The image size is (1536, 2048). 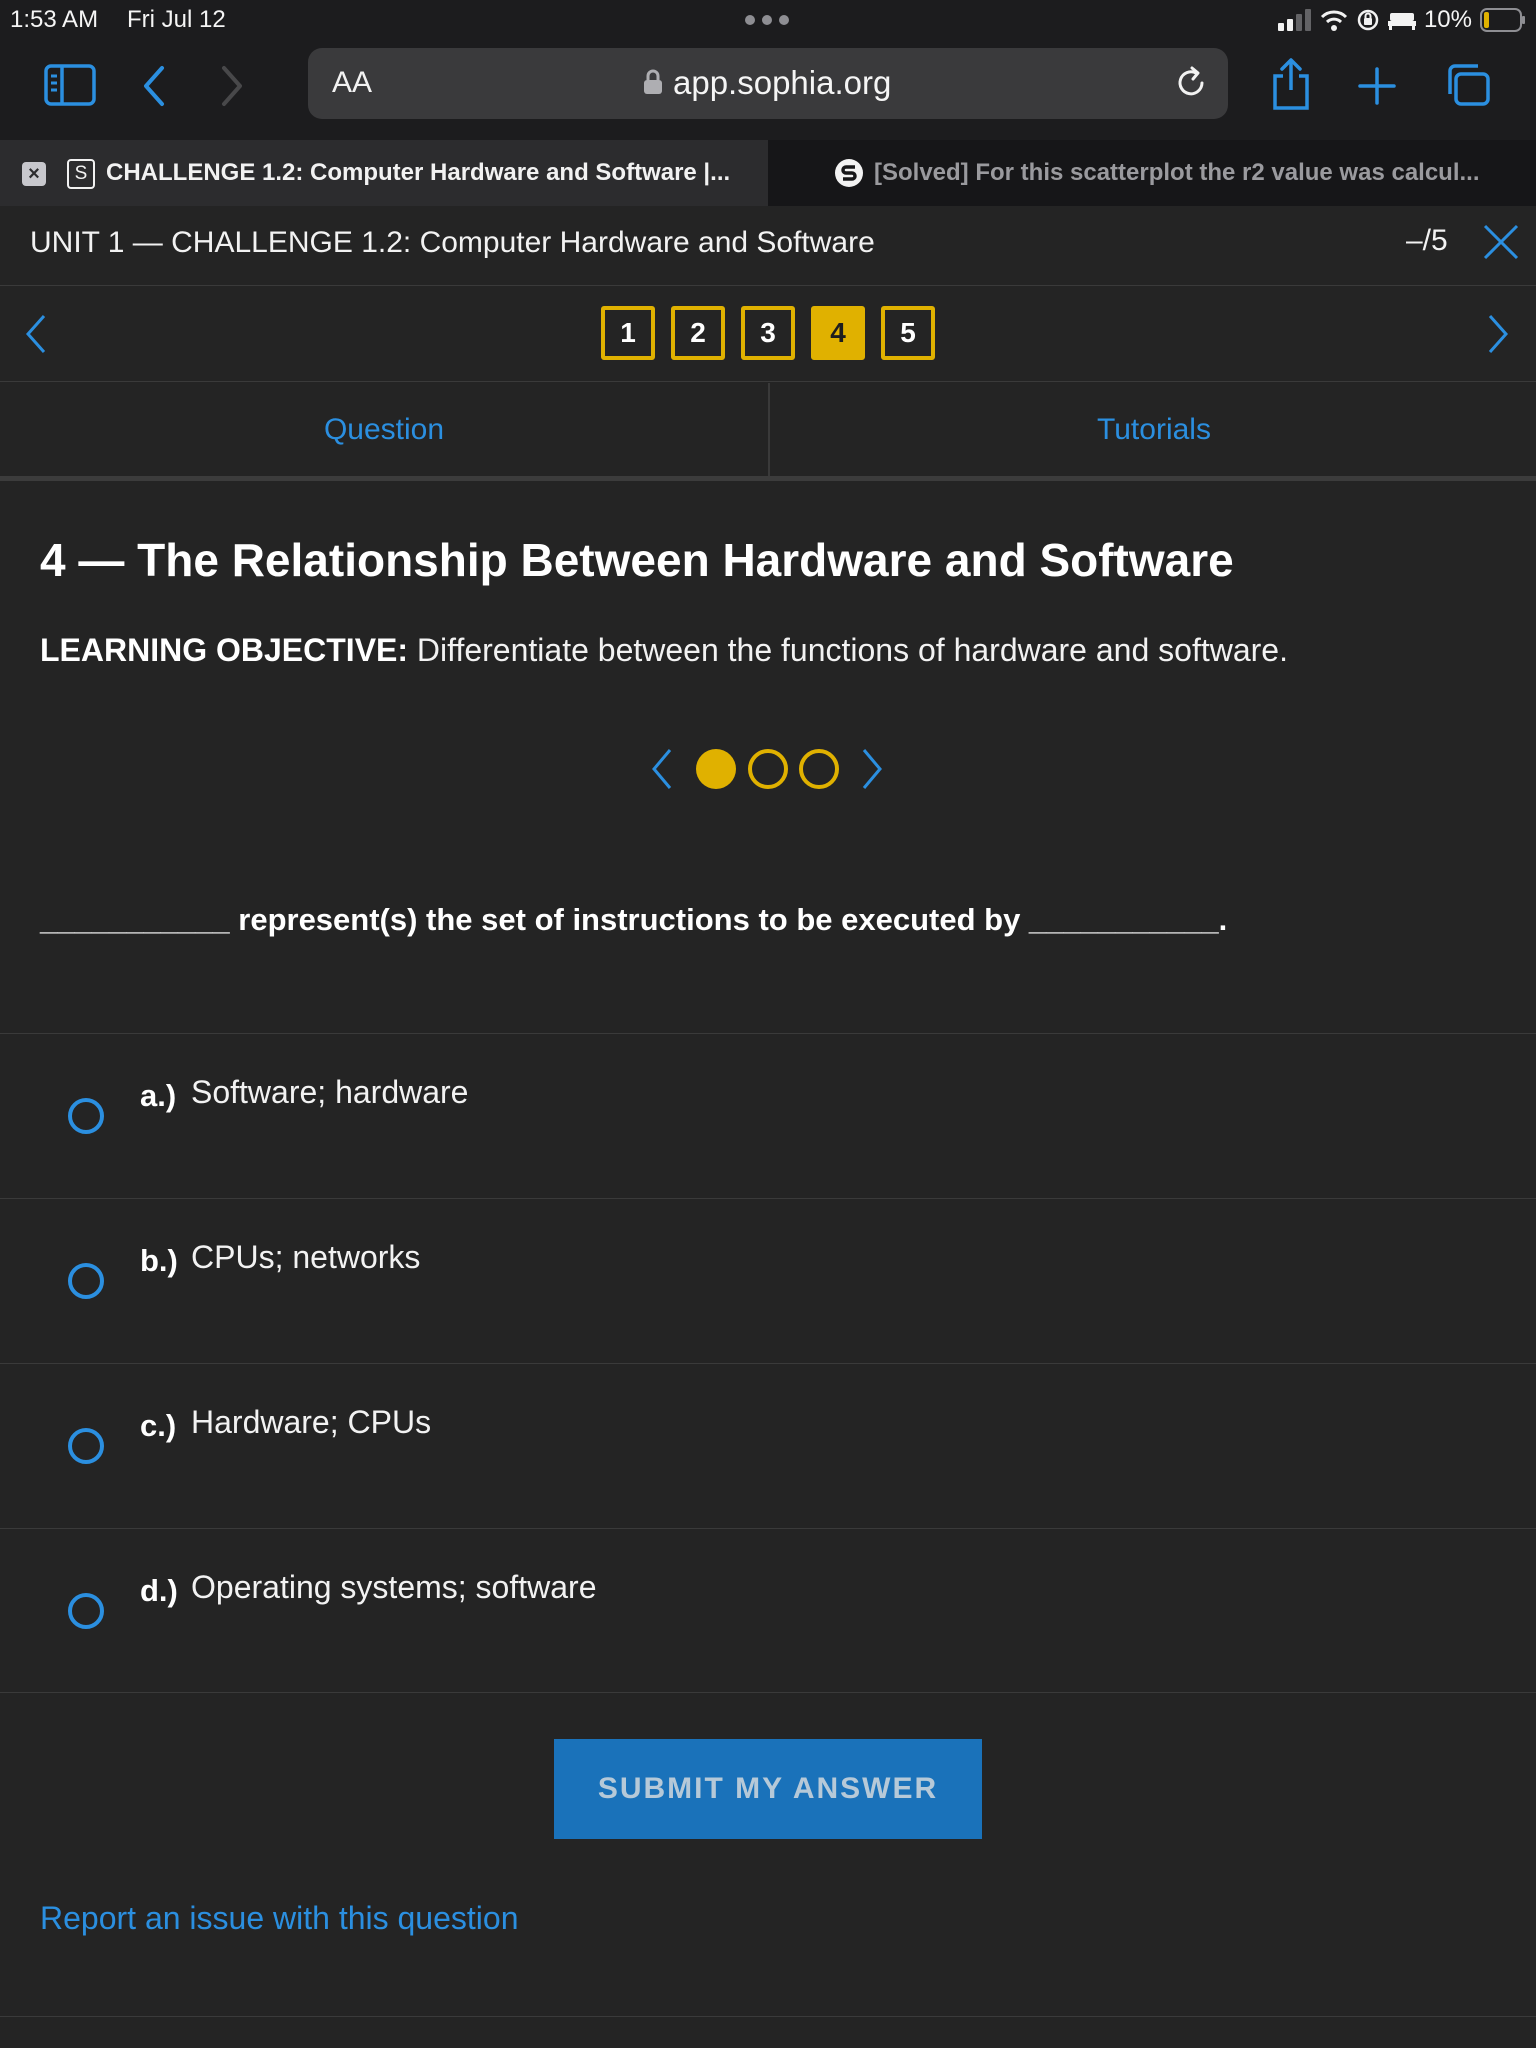 I want to click on text-size-button: AA, so click(x=352, y=83).